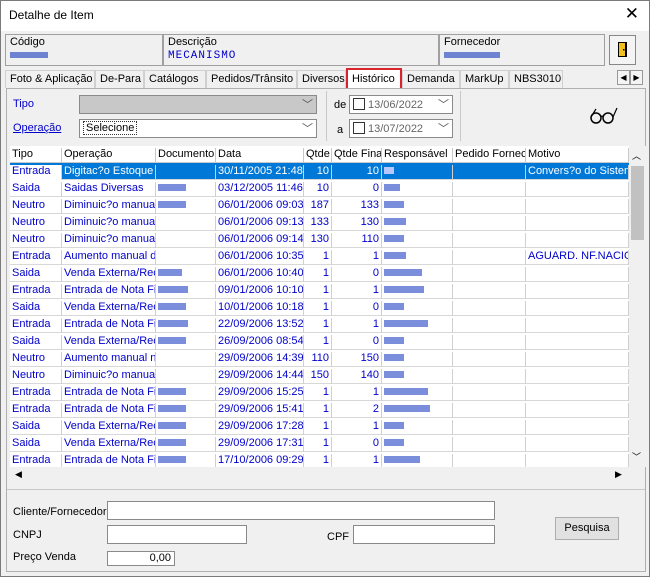 The image size is (650, 577). I want to click on scroll-right-icon: ▶, so click(618, 474).